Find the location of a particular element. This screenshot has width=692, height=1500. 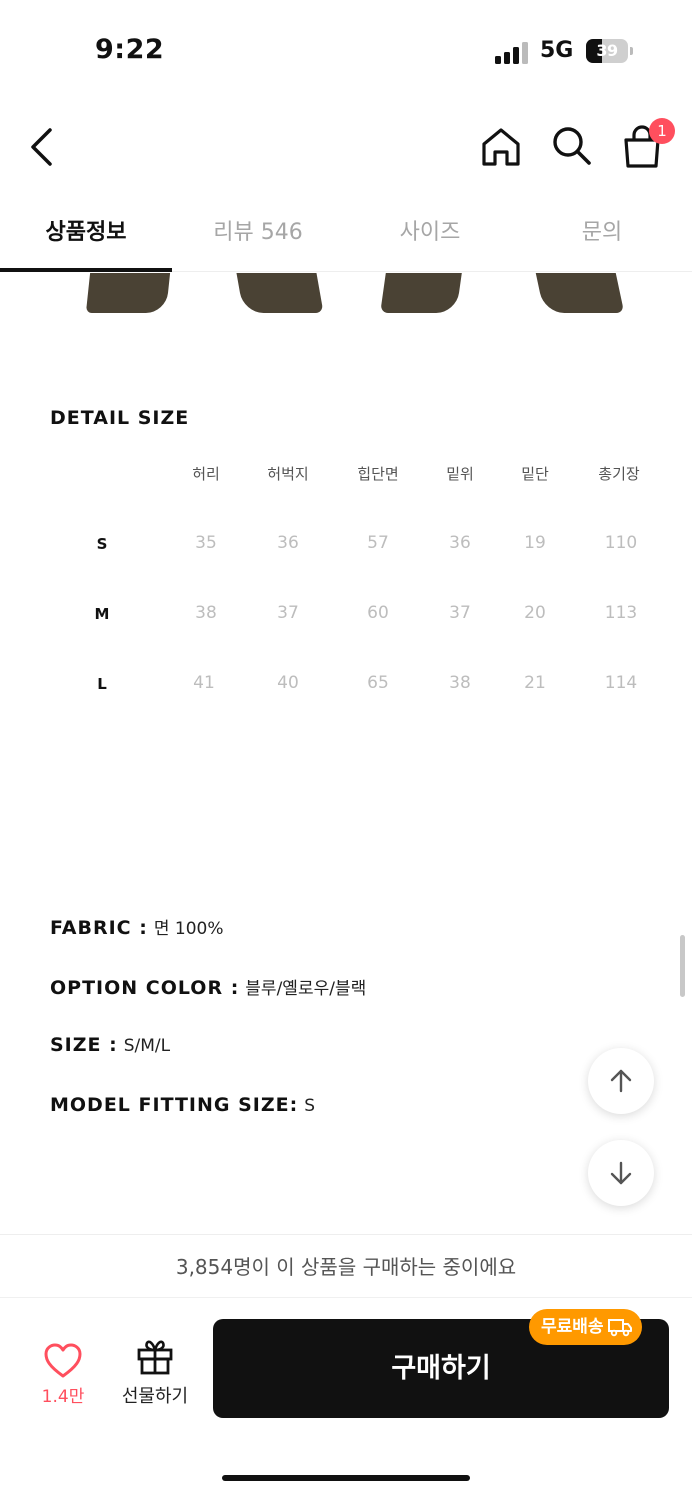

spec-key: SIZE : is located at coordinates (84, 1045).